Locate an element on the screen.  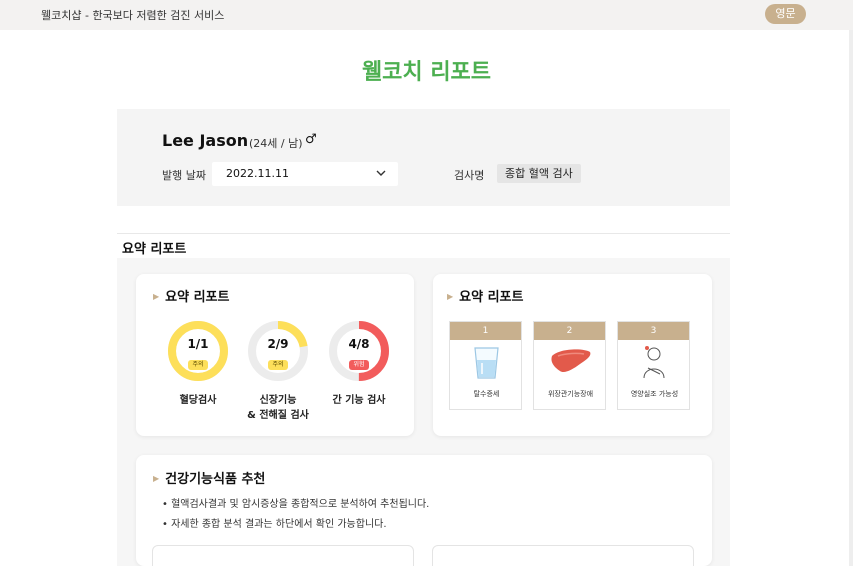
patient-name: Lee Jason is located at coordinates (205, 140).